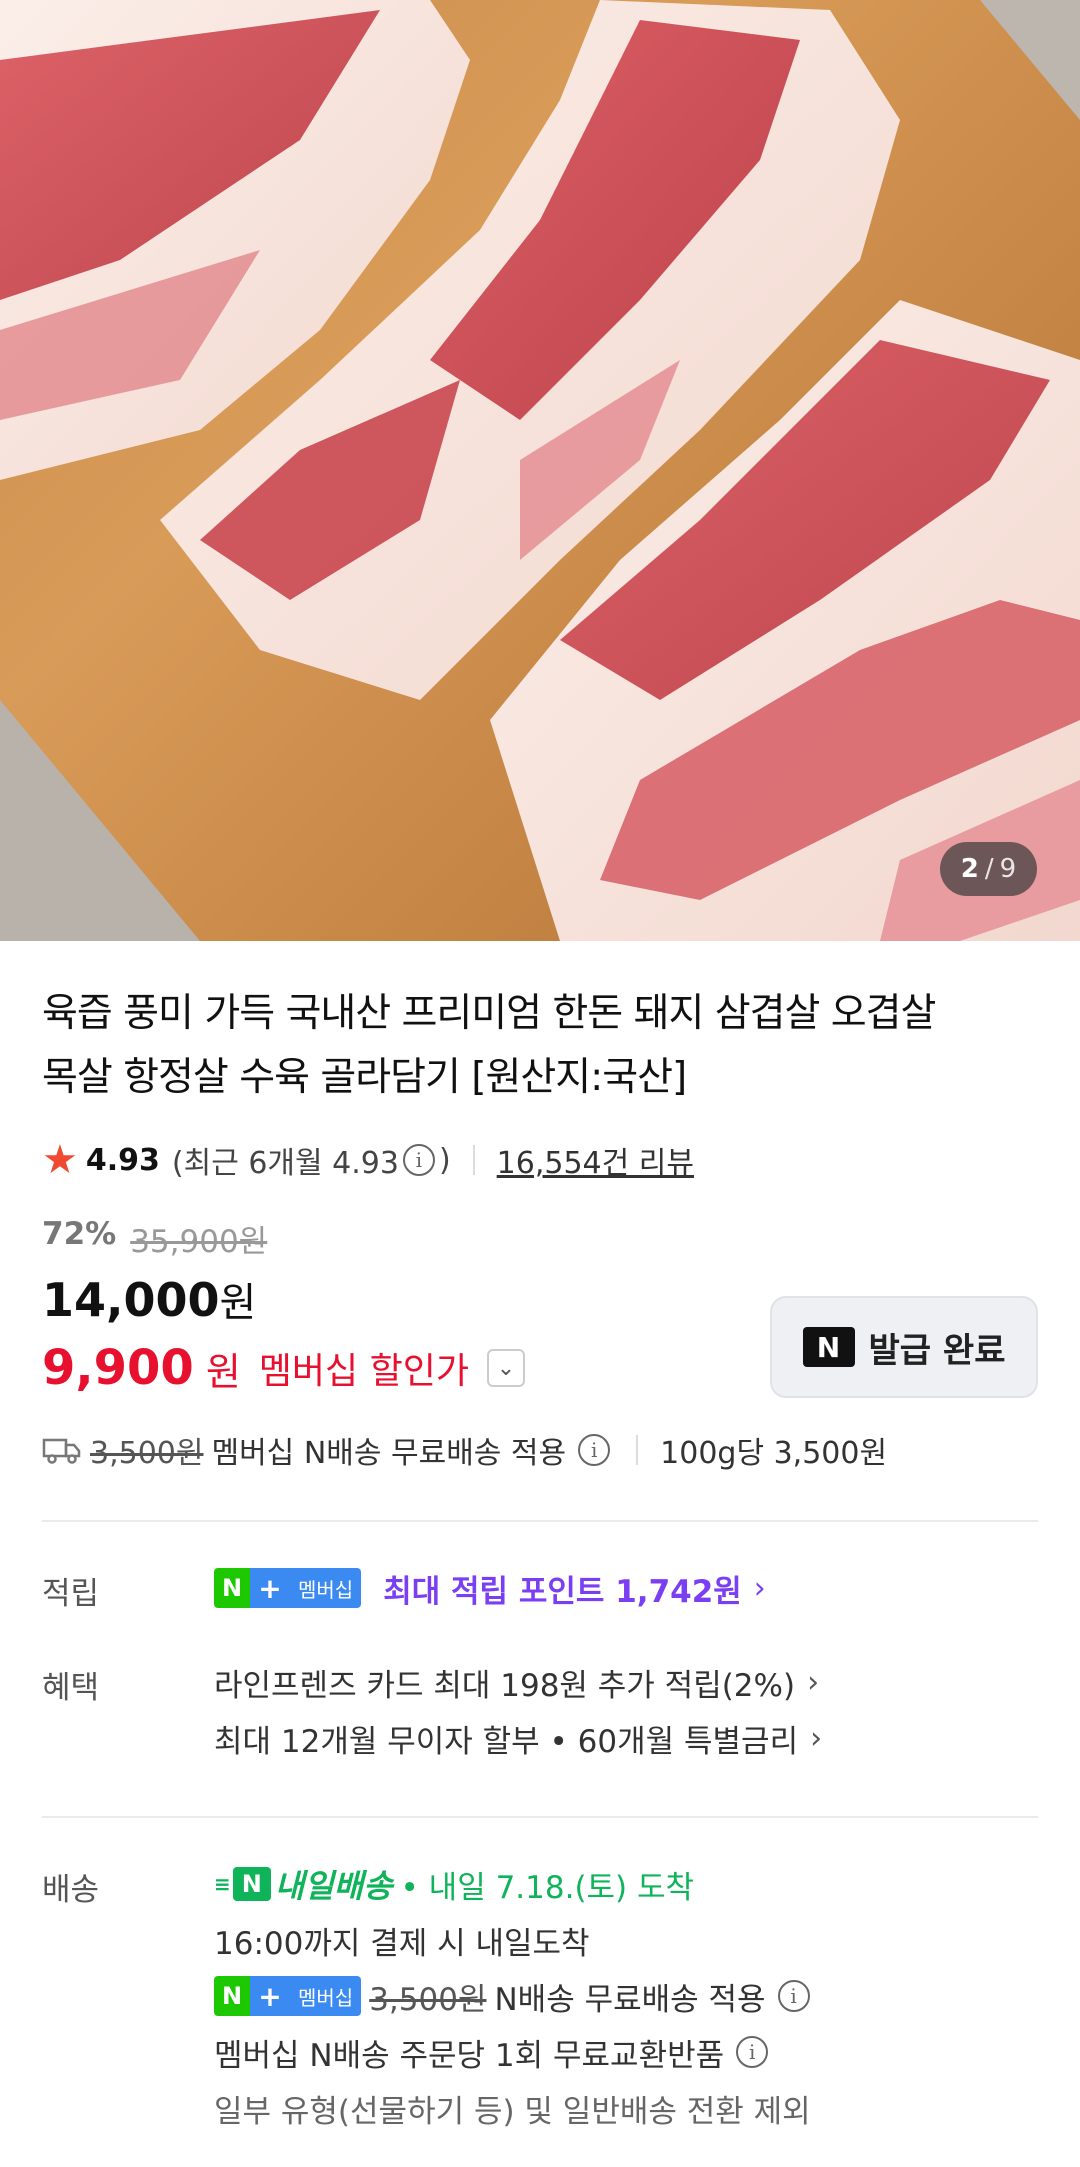 This screenshot has width=1080, height=2167. I want to click on delivery-label: 배송, so click(71, 1890).